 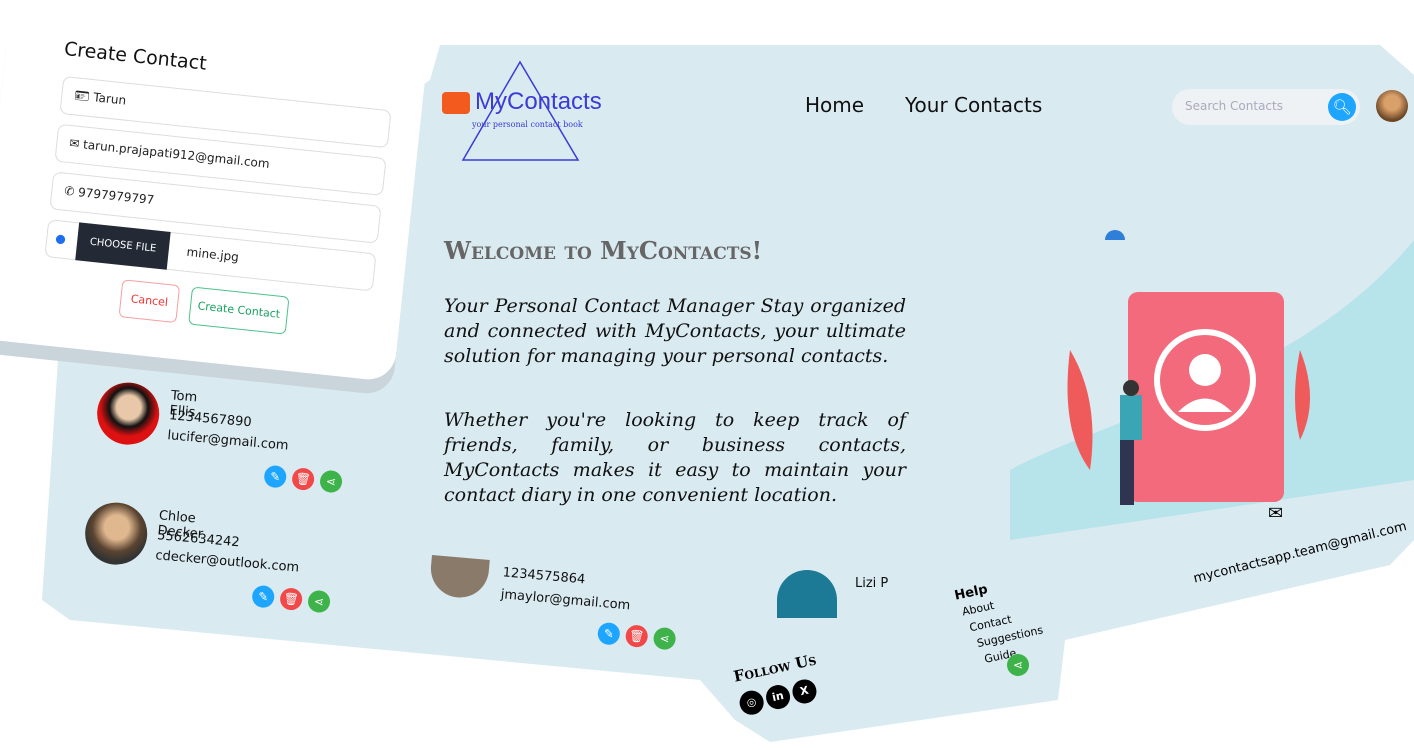 I want to click on nav-your-contacts: Your Contacts, so click(x=973, y=105).